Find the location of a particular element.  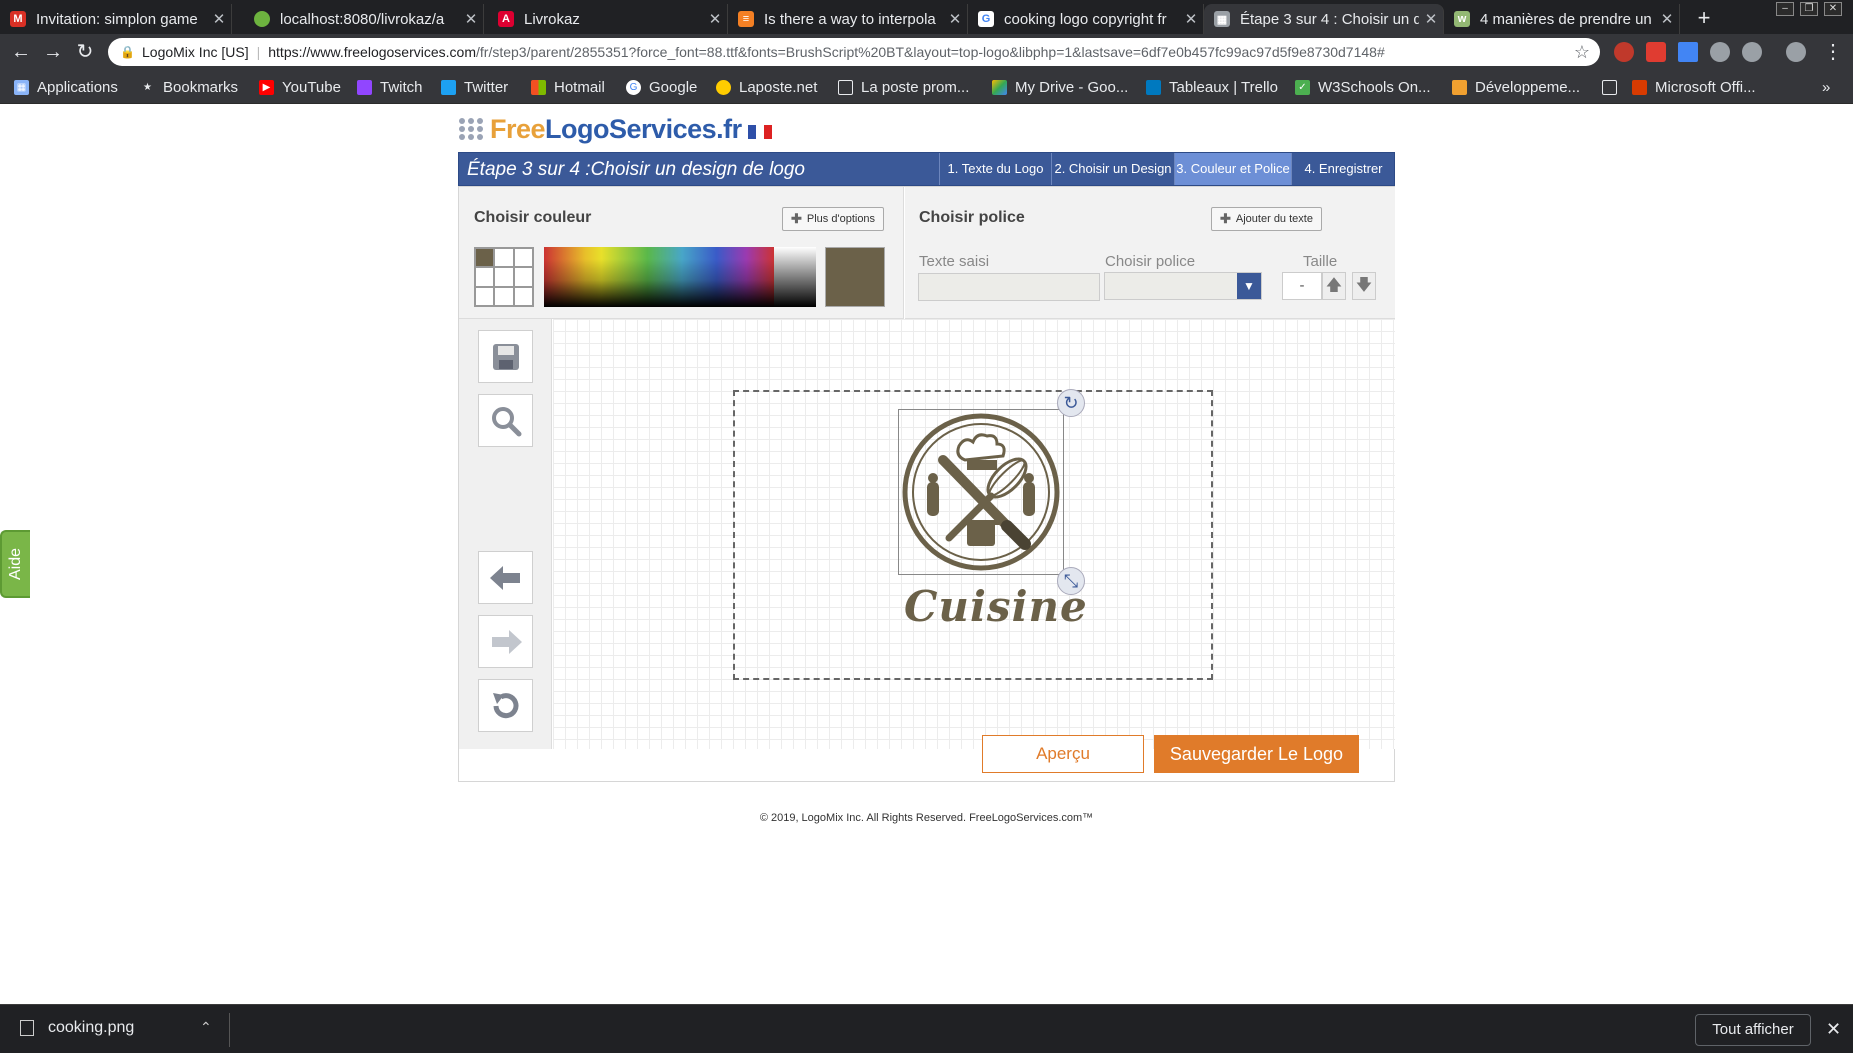

color-panel: Choisir couleur ✚ Plus d'options is located at coordinates (681, 253).